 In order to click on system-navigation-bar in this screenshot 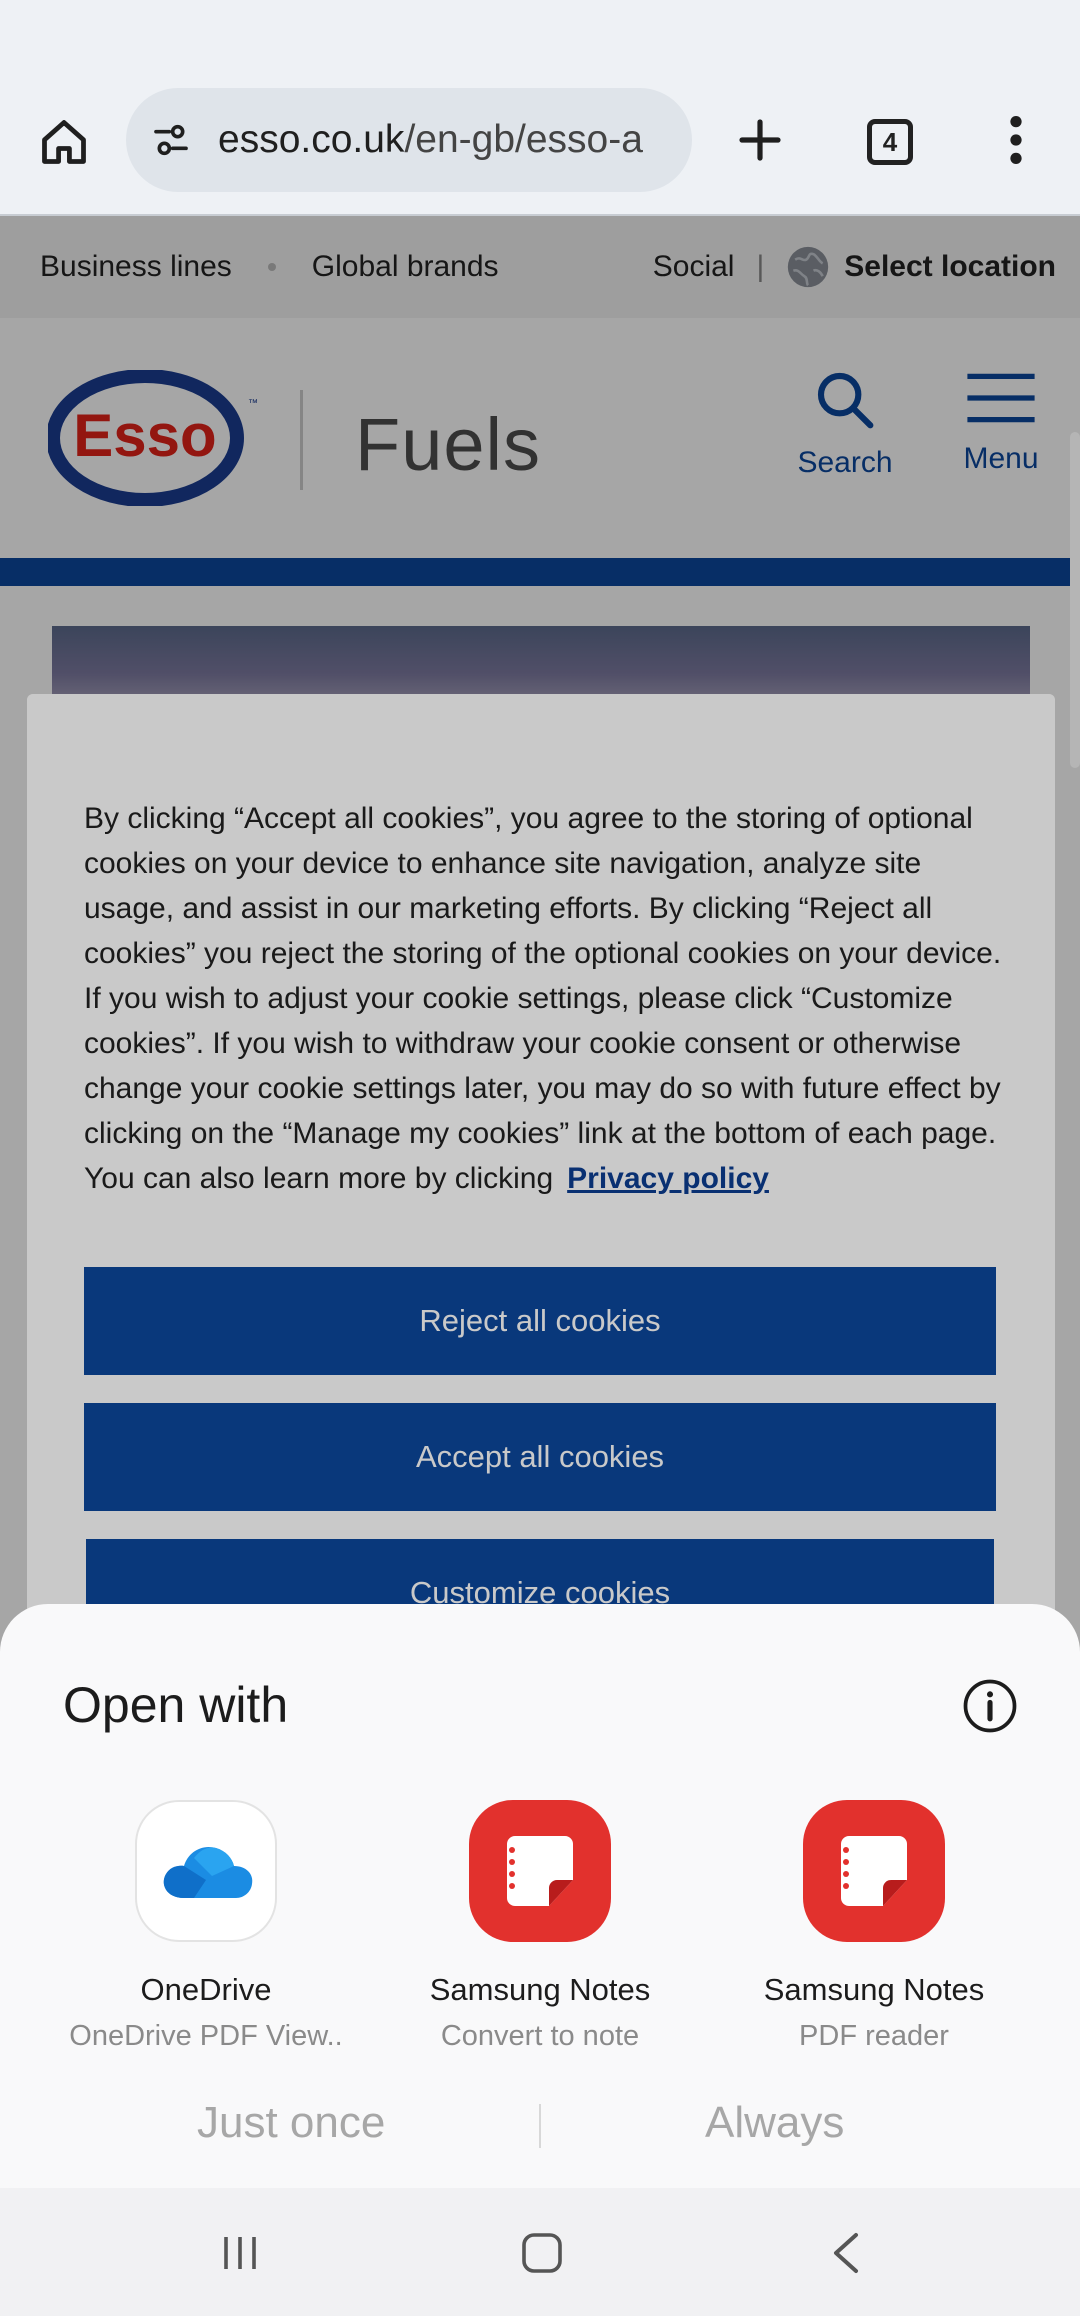, I will do `click(540, 2252)`.